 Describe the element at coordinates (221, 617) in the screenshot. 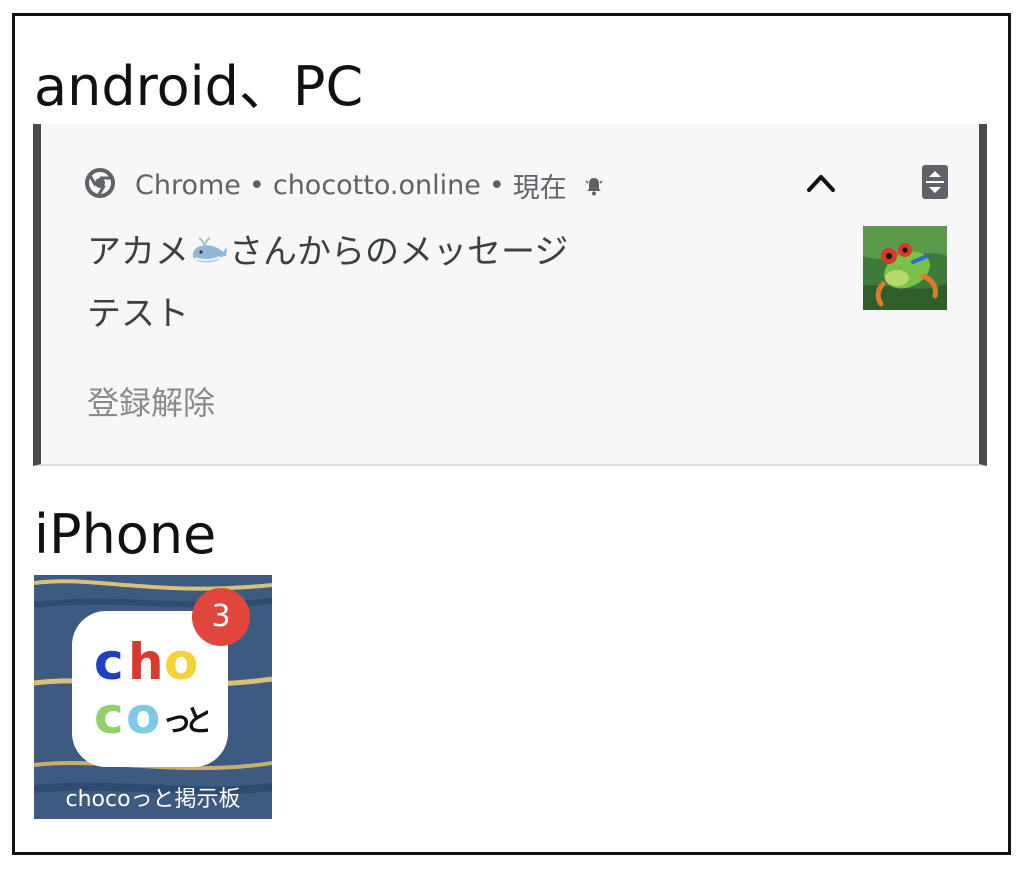

I see `notification-badge: 3` at that location.